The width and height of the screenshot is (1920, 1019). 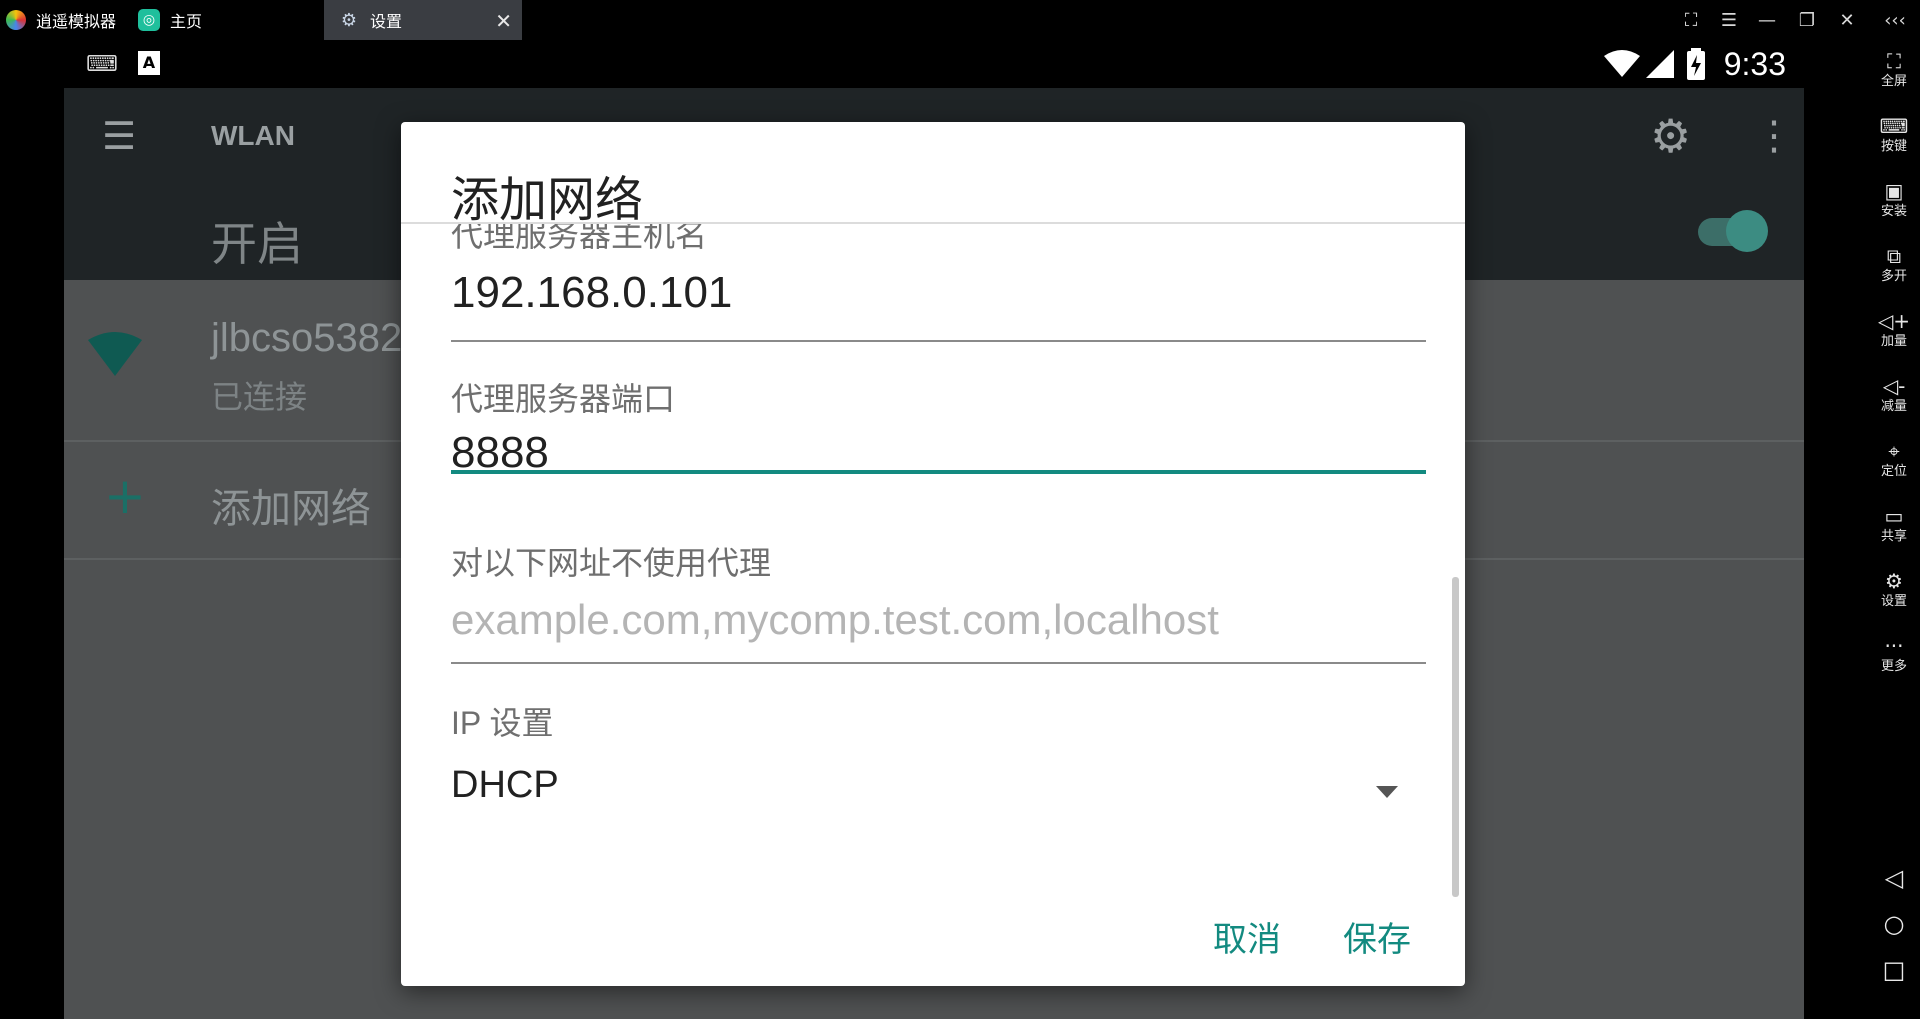 What do you see at coordinates (1894, 191) in the screenshot?
I see `apk-install-icon: ▣` at bounding box center [1894, 191].